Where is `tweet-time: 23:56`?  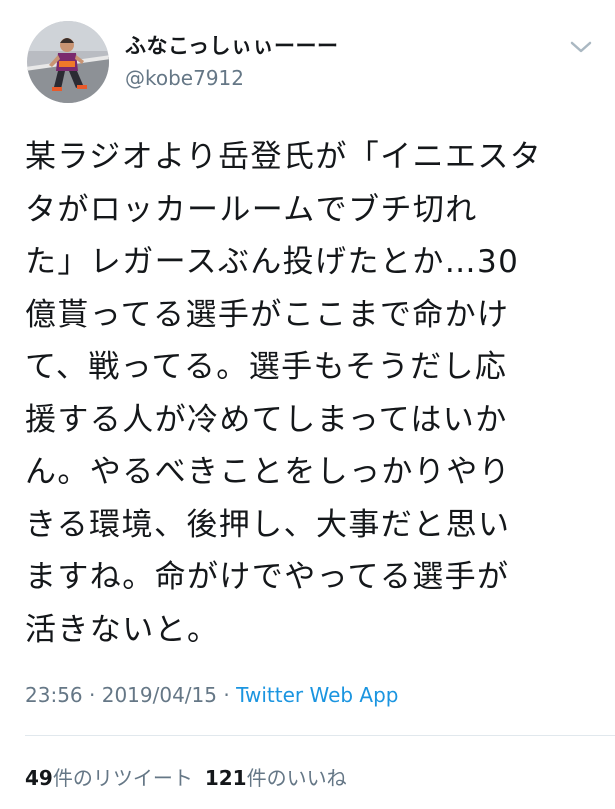
tweet-time: 23:56 is located at coordinates (54, 695).